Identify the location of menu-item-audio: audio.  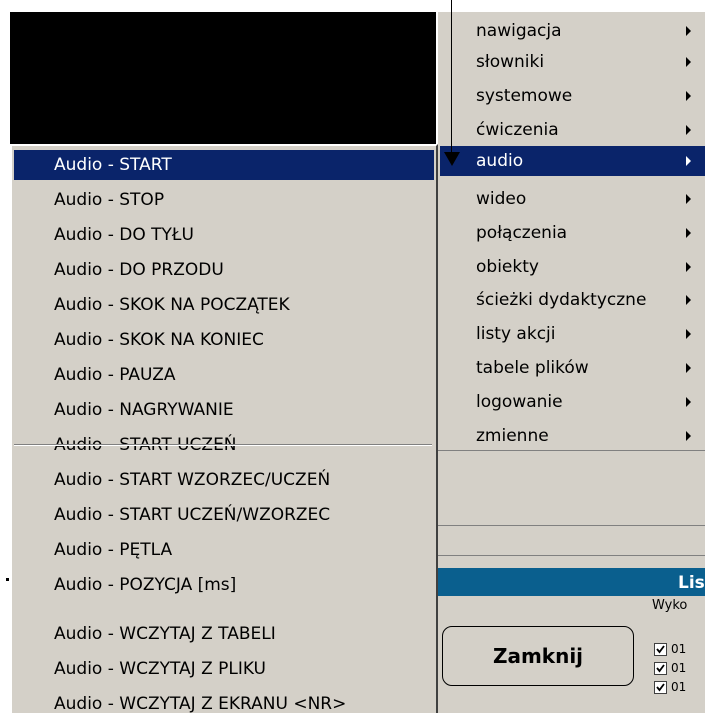
(572, 161).